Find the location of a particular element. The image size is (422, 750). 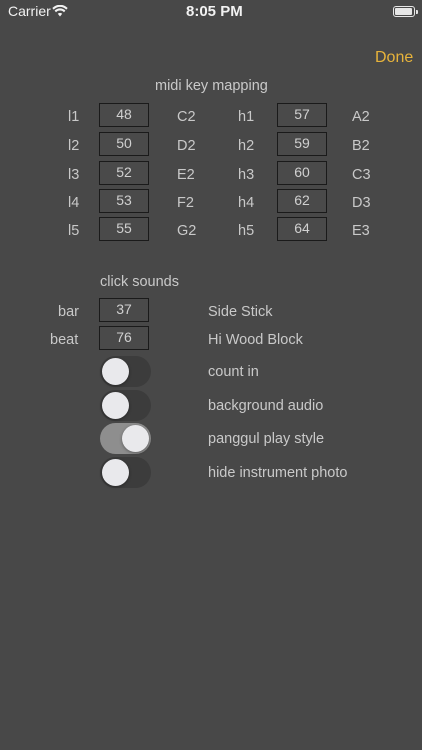

low-key-field: 48 is located at coordinates (124, 115).